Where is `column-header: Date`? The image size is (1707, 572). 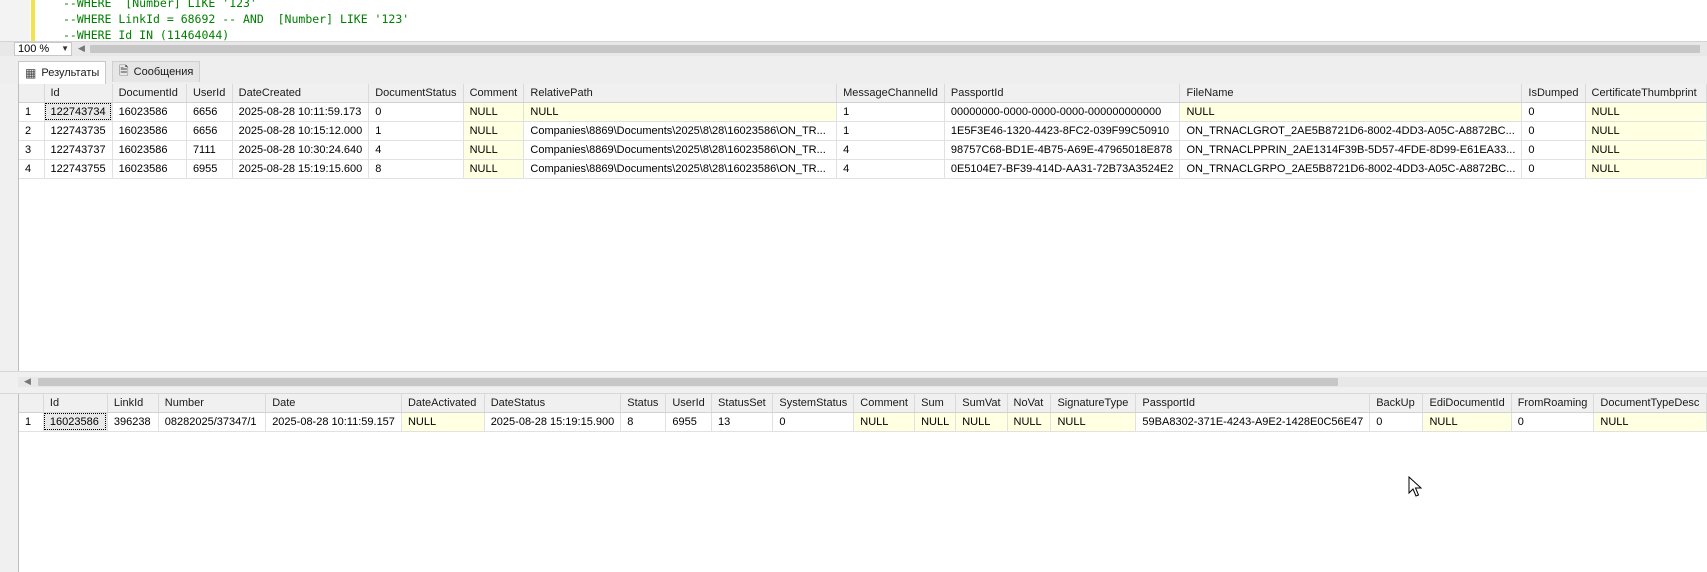 column-header: Date is located at coordinates (333, 403).